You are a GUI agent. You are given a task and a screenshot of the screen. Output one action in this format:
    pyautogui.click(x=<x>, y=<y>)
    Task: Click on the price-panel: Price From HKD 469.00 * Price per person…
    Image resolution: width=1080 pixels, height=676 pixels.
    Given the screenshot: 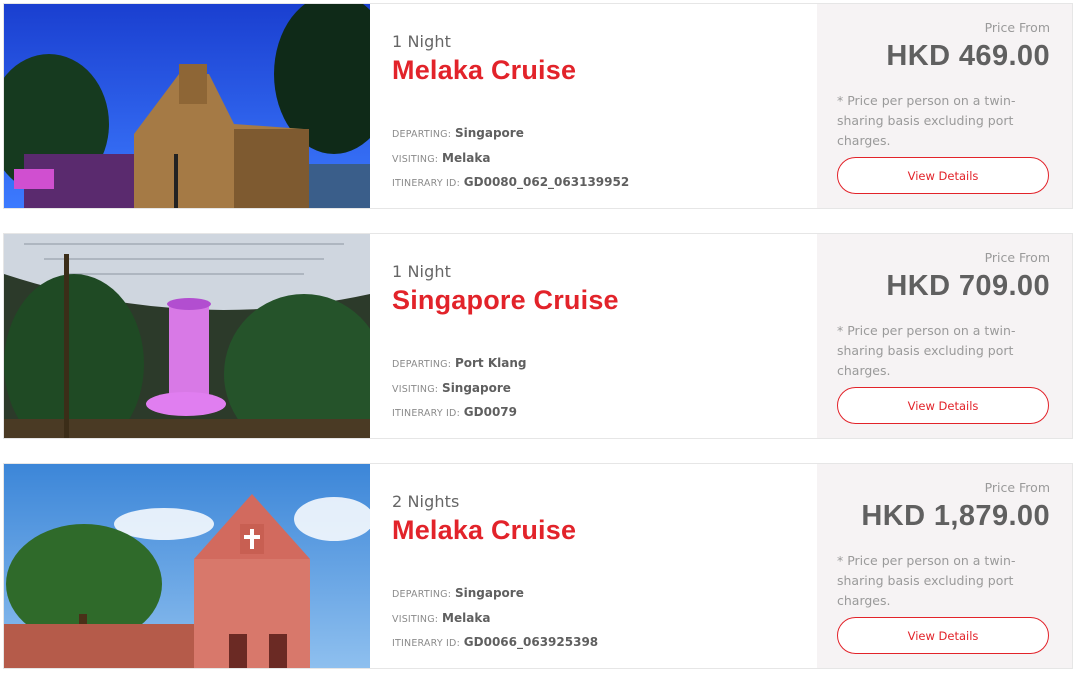 What is the action you would take?
    pyautogui.click(x=944, y=106)
    